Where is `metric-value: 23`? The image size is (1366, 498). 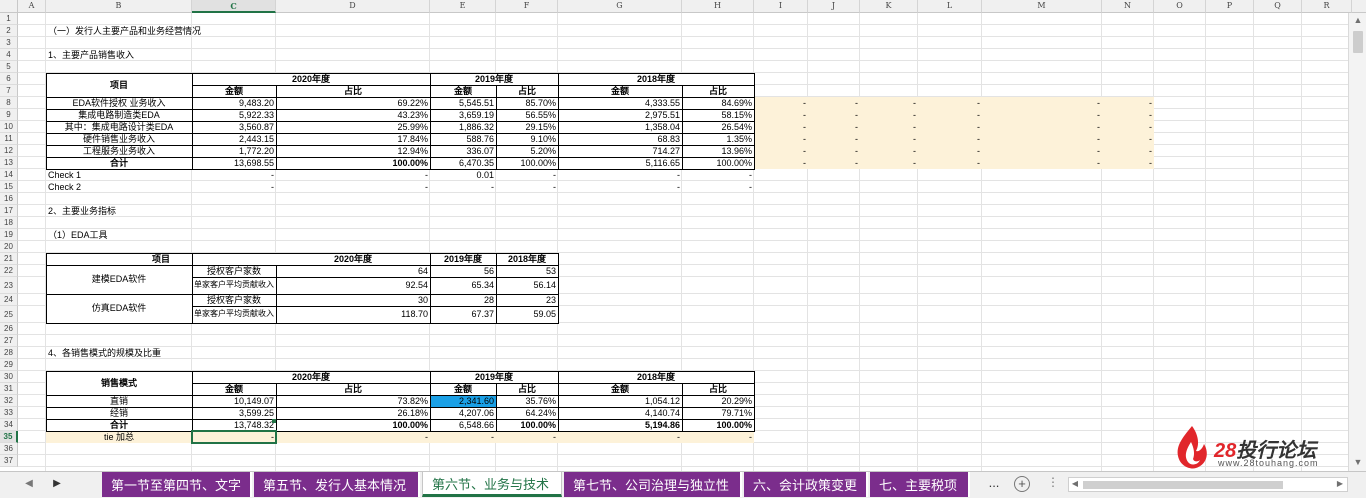 metric-value: 23 is located at coordinates (527, 300).